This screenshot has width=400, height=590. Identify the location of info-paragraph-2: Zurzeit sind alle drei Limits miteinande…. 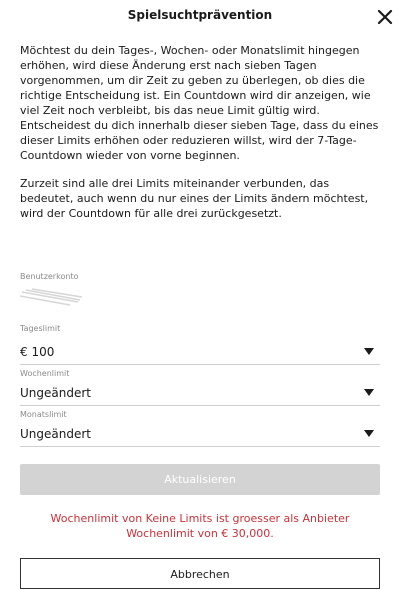
(194, 198).